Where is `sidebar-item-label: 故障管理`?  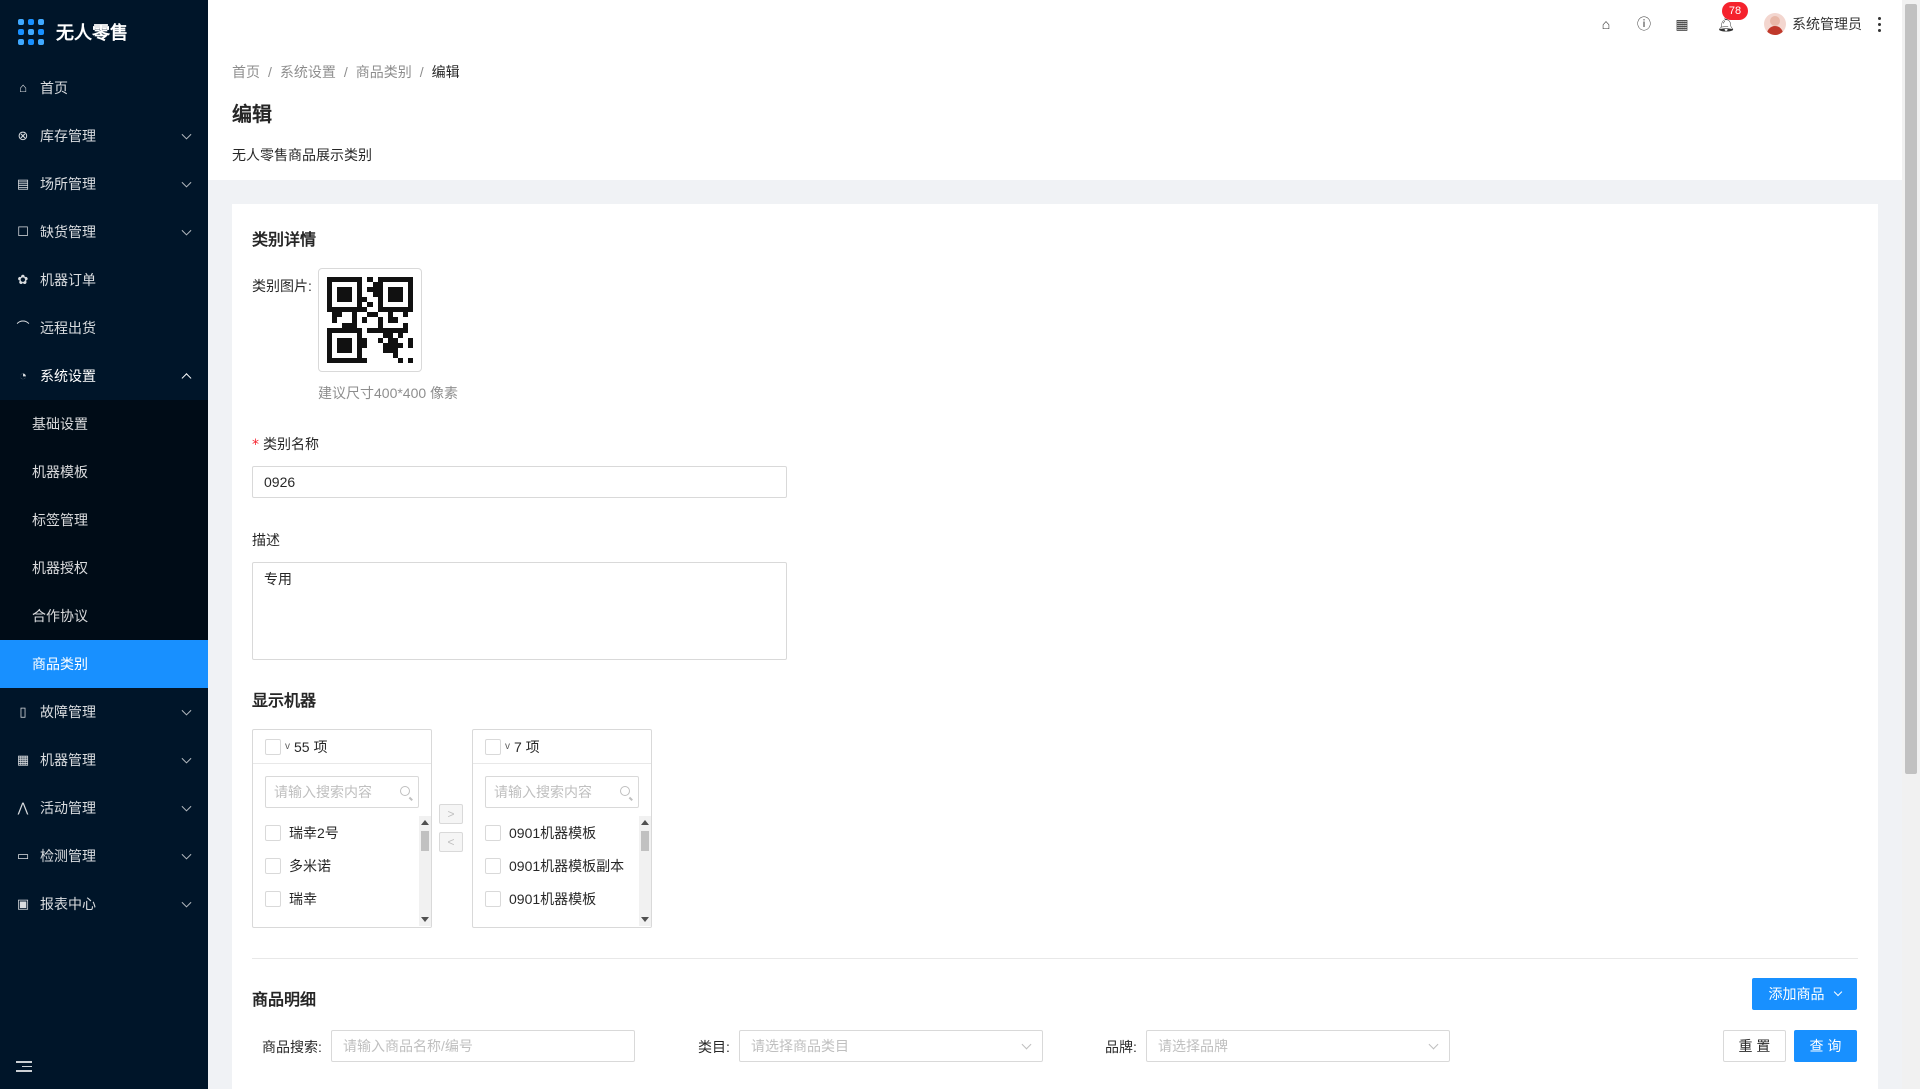 sidebar-item-label: 故障管理 is located at coordinates (68, 712).